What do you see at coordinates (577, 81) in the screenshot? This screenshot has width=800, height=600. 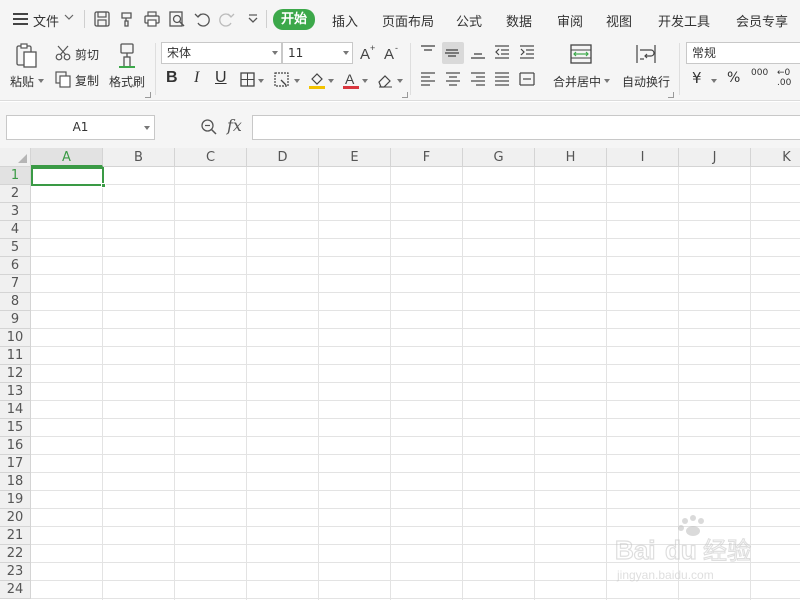 I see `merge-center-label: 合并居中` at bounding box center [577, 81].